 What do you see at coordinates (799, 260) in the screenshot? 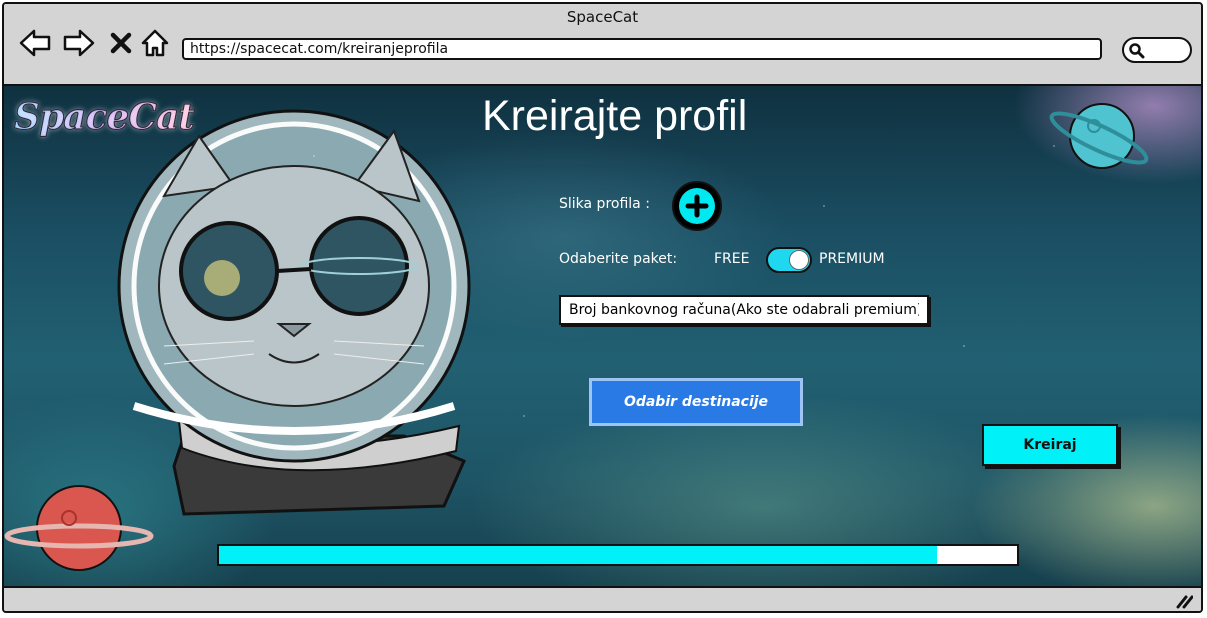
I see `toggle-knob` at bounding box center [799, 260].